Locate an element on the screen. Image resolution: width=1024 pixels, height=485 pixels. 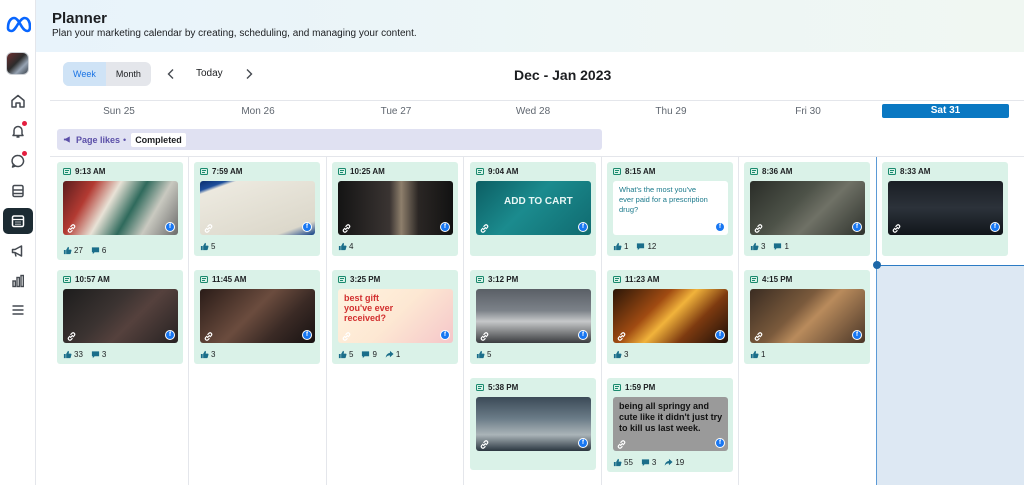
next-week-button is located at coordinates (249, 74).